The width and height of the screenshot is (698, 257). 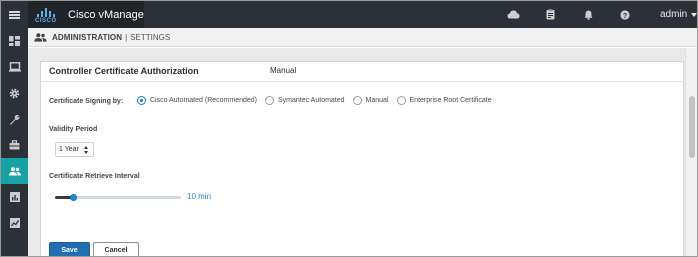 I want to click on retrieve-interval-label: Certificate Retrieve Interval, so click(x=94, y=176).